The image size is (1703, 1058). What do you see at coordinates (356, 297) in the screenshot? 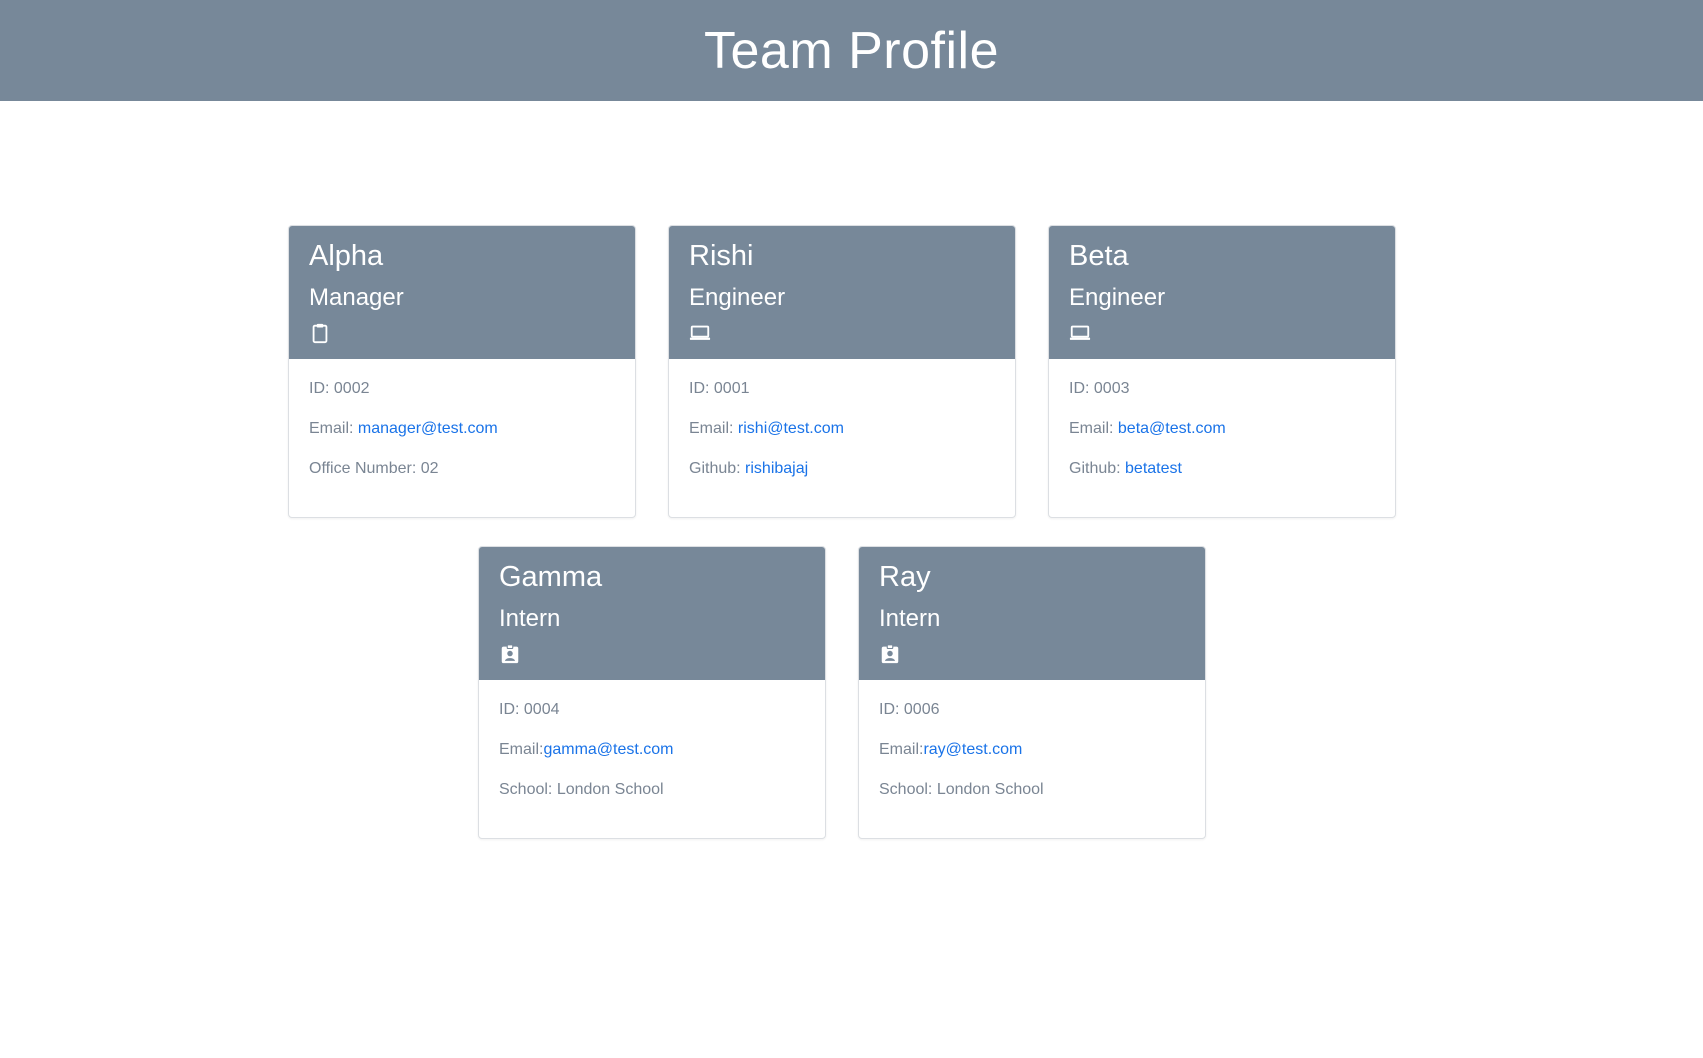
I see `employee-role: Manager` at bounding box center [356, 297].